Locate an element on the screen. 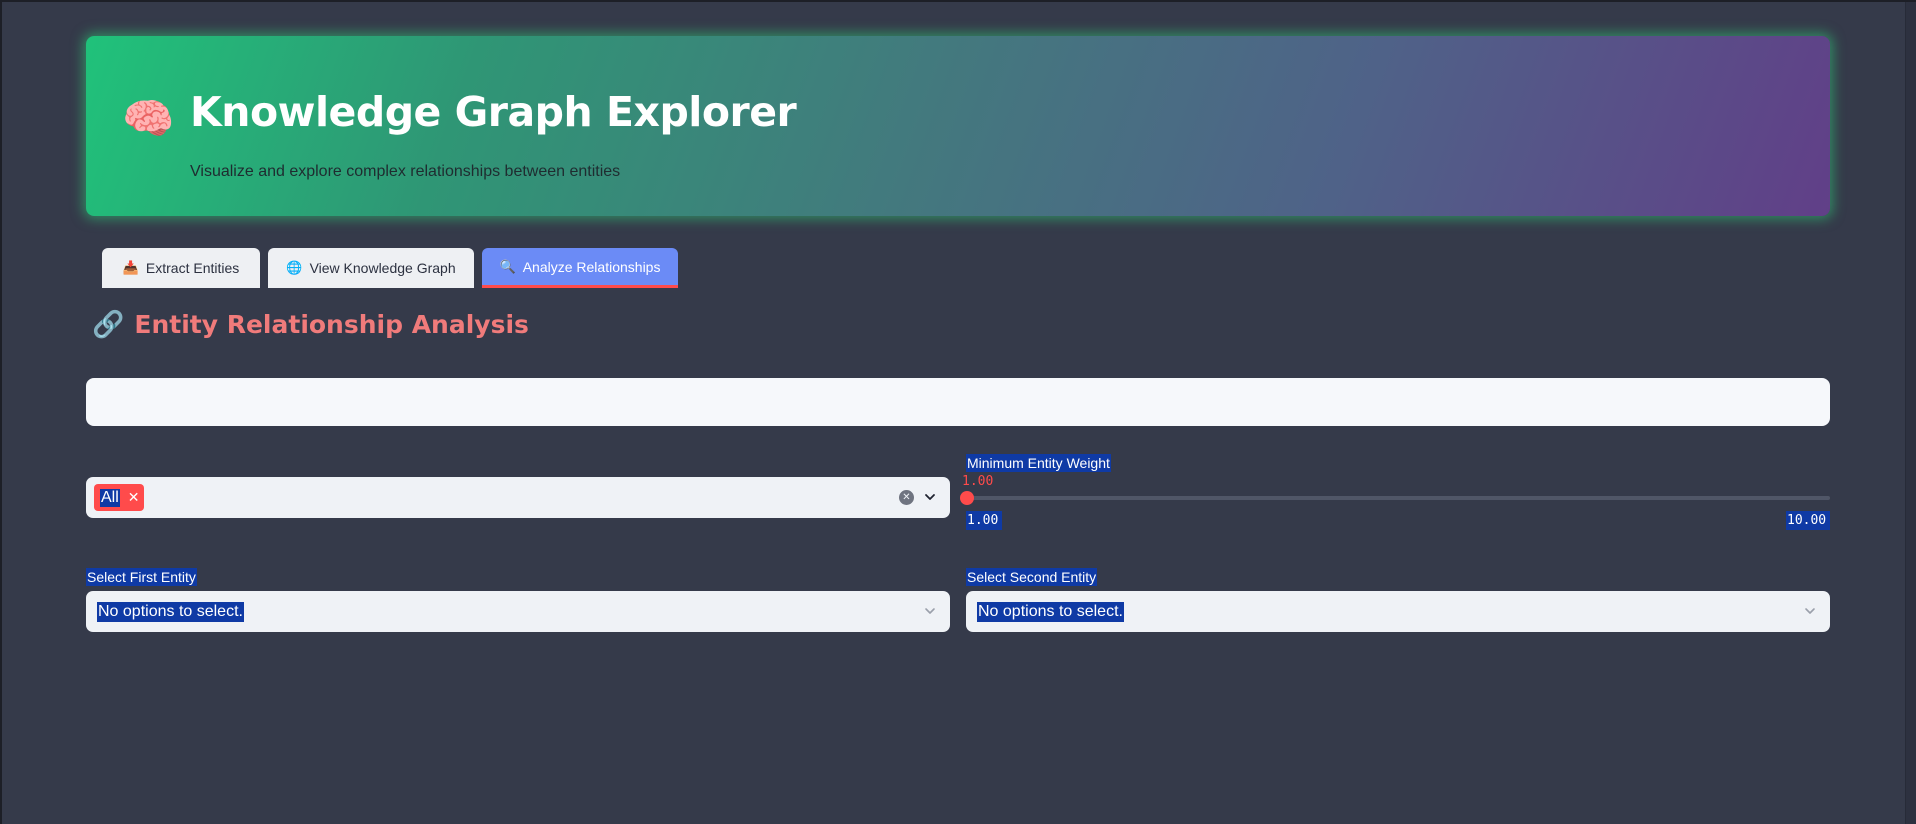  tab-analyze-relationships: 🔍 Analyze Relationships is located at coordinates (580, 268).